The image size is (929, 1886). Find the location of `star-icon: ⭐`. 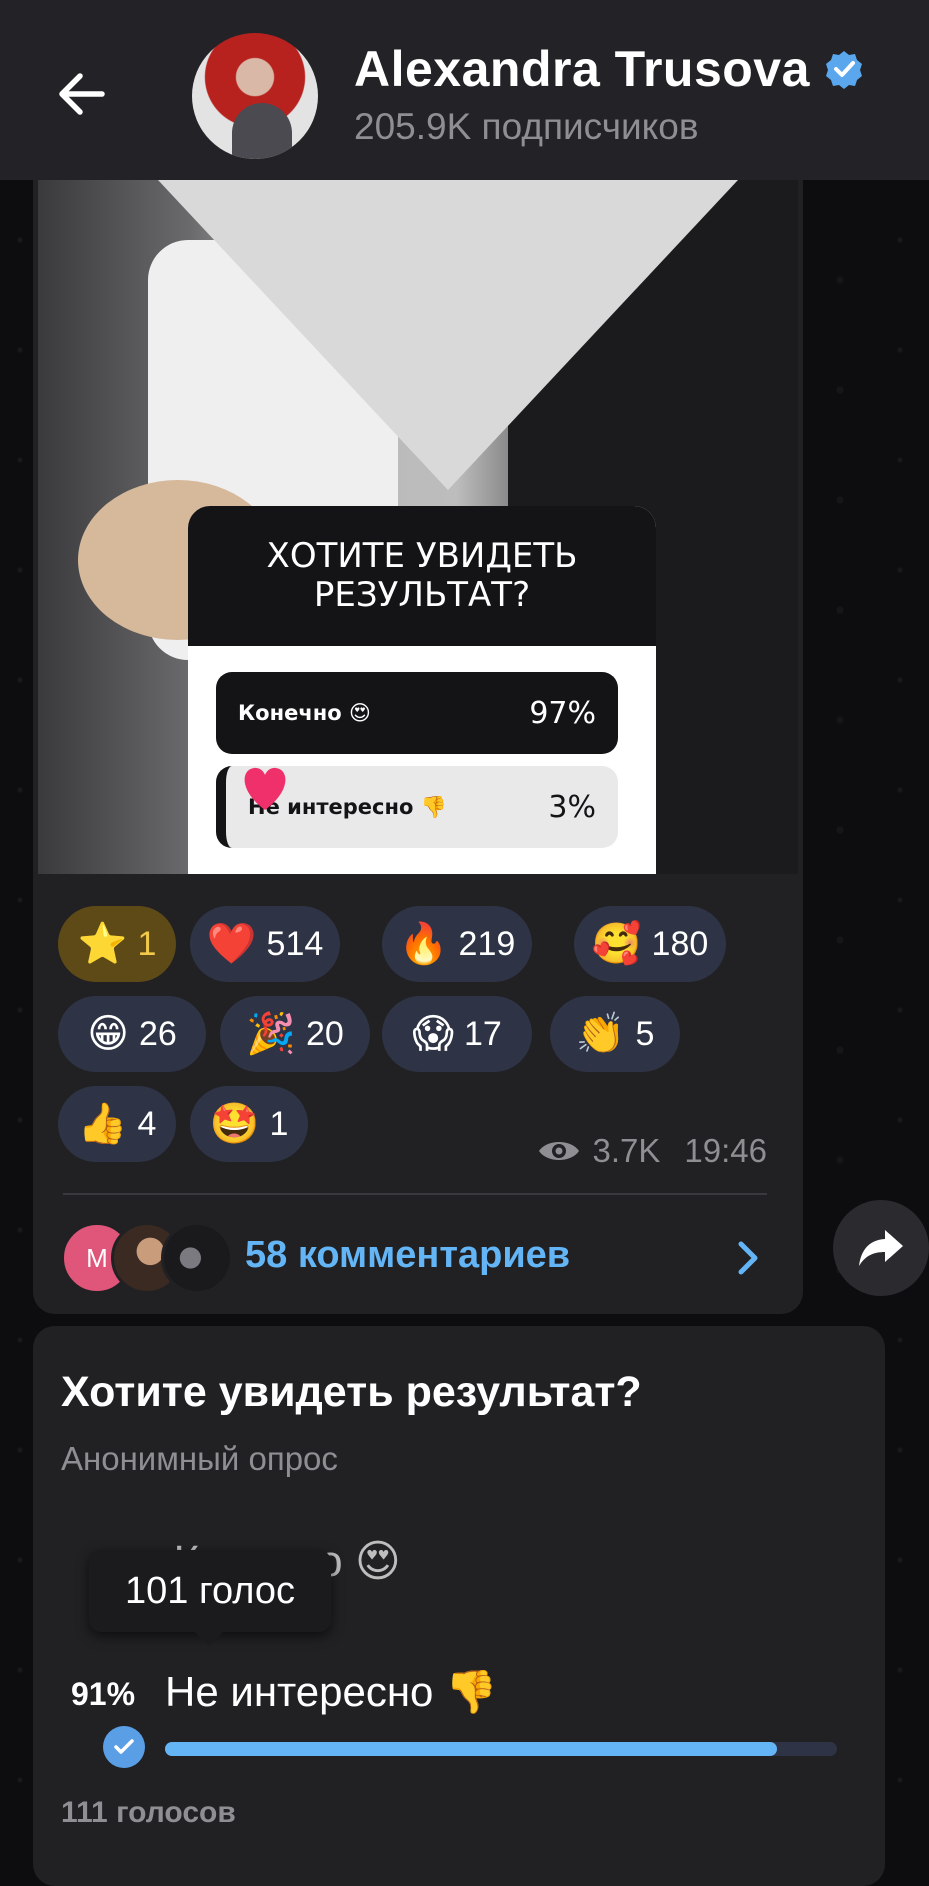

star-icon: ⭐ is located at coordinates (102, 944).